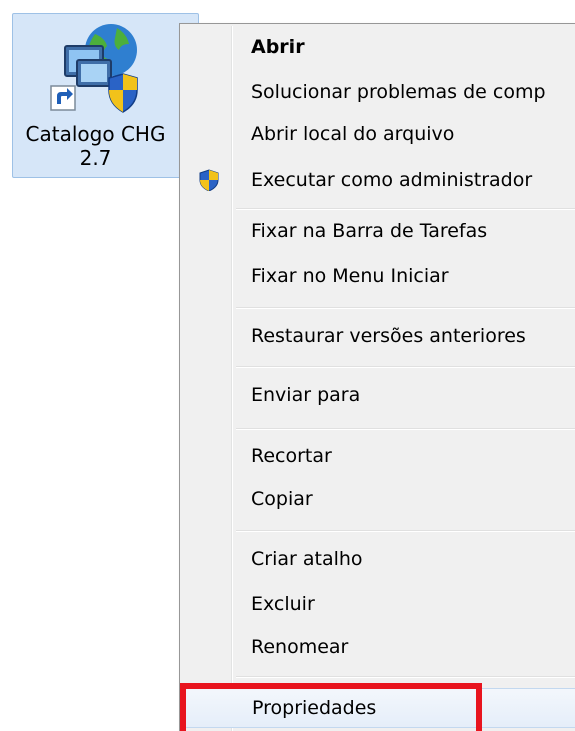  Describe the element at coordinates (300, 647) in the screenshot. I see `menu-item-label: Renomear` at that location.